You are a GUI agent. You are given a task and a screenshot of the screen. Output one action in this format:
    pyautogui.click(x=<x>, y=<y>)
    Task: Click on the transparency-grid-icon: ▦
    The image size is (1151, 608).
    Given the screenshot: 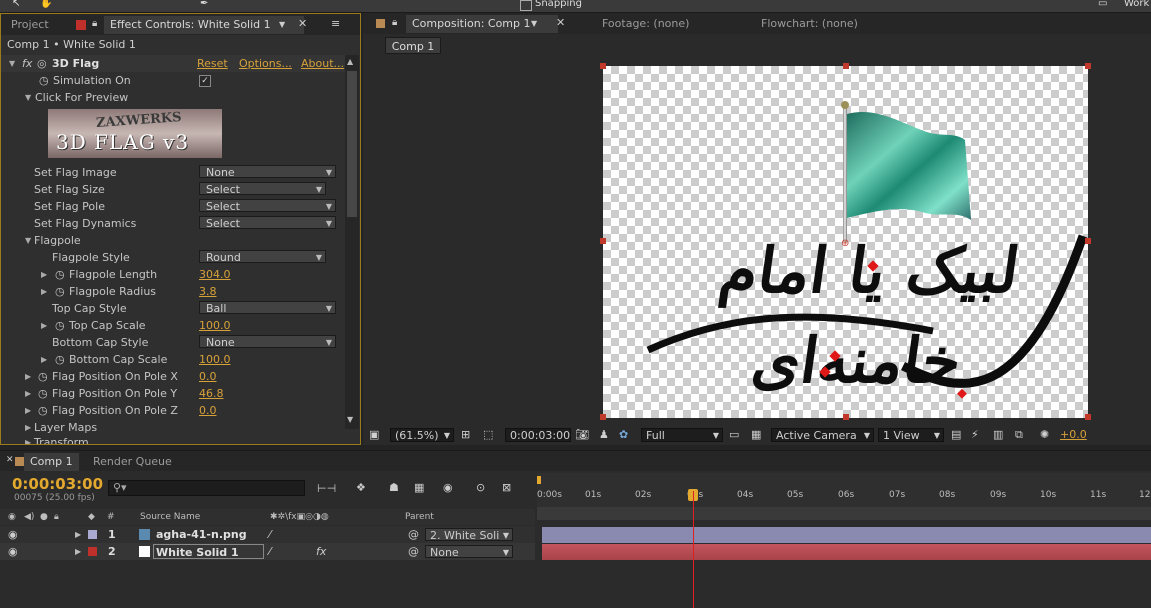 What is the action you would take?
    pyautogui.click(x=756, y=435)
    